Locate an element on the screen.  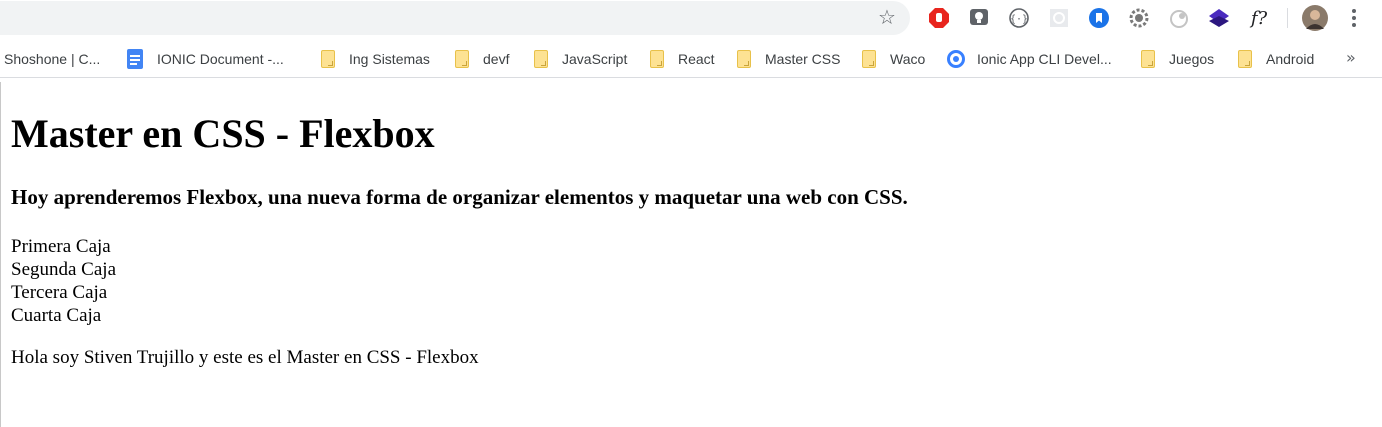
bookmark-ext-icon is located at coordinates (1099, 18).